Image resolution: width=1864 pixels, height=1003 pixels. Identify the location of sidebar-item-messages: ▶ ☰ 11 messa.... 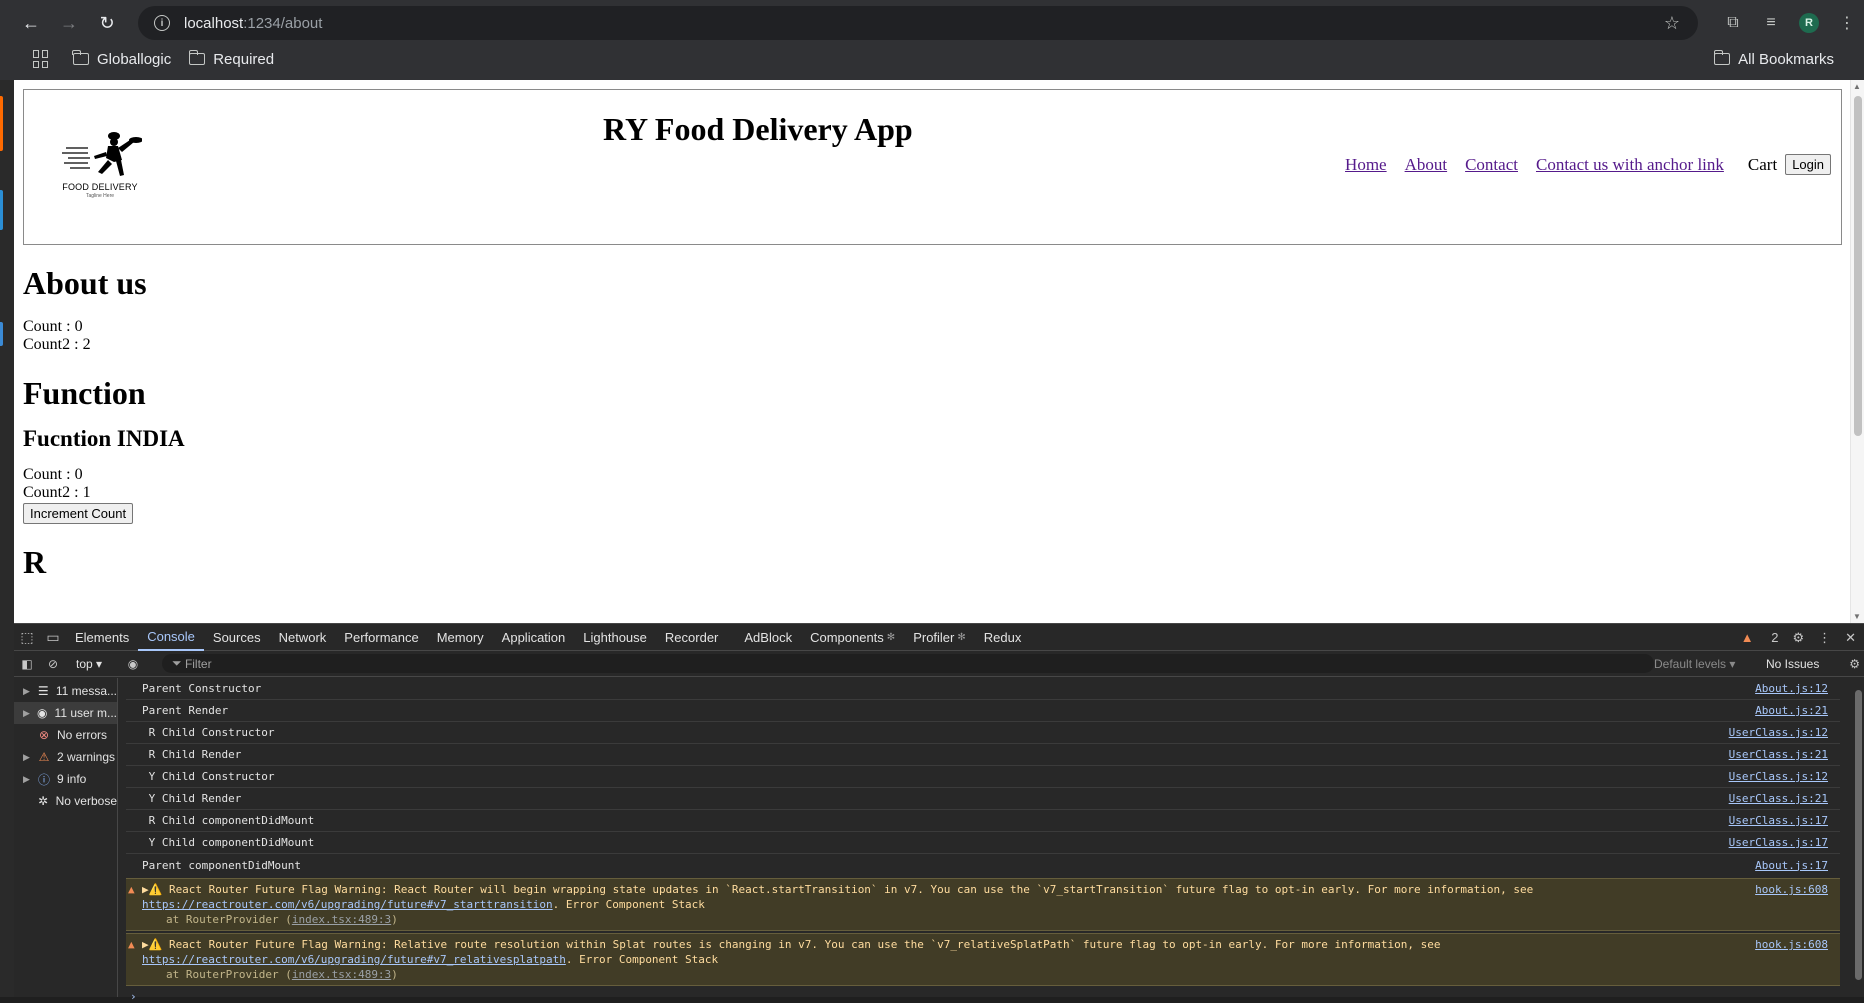
(65, 691).